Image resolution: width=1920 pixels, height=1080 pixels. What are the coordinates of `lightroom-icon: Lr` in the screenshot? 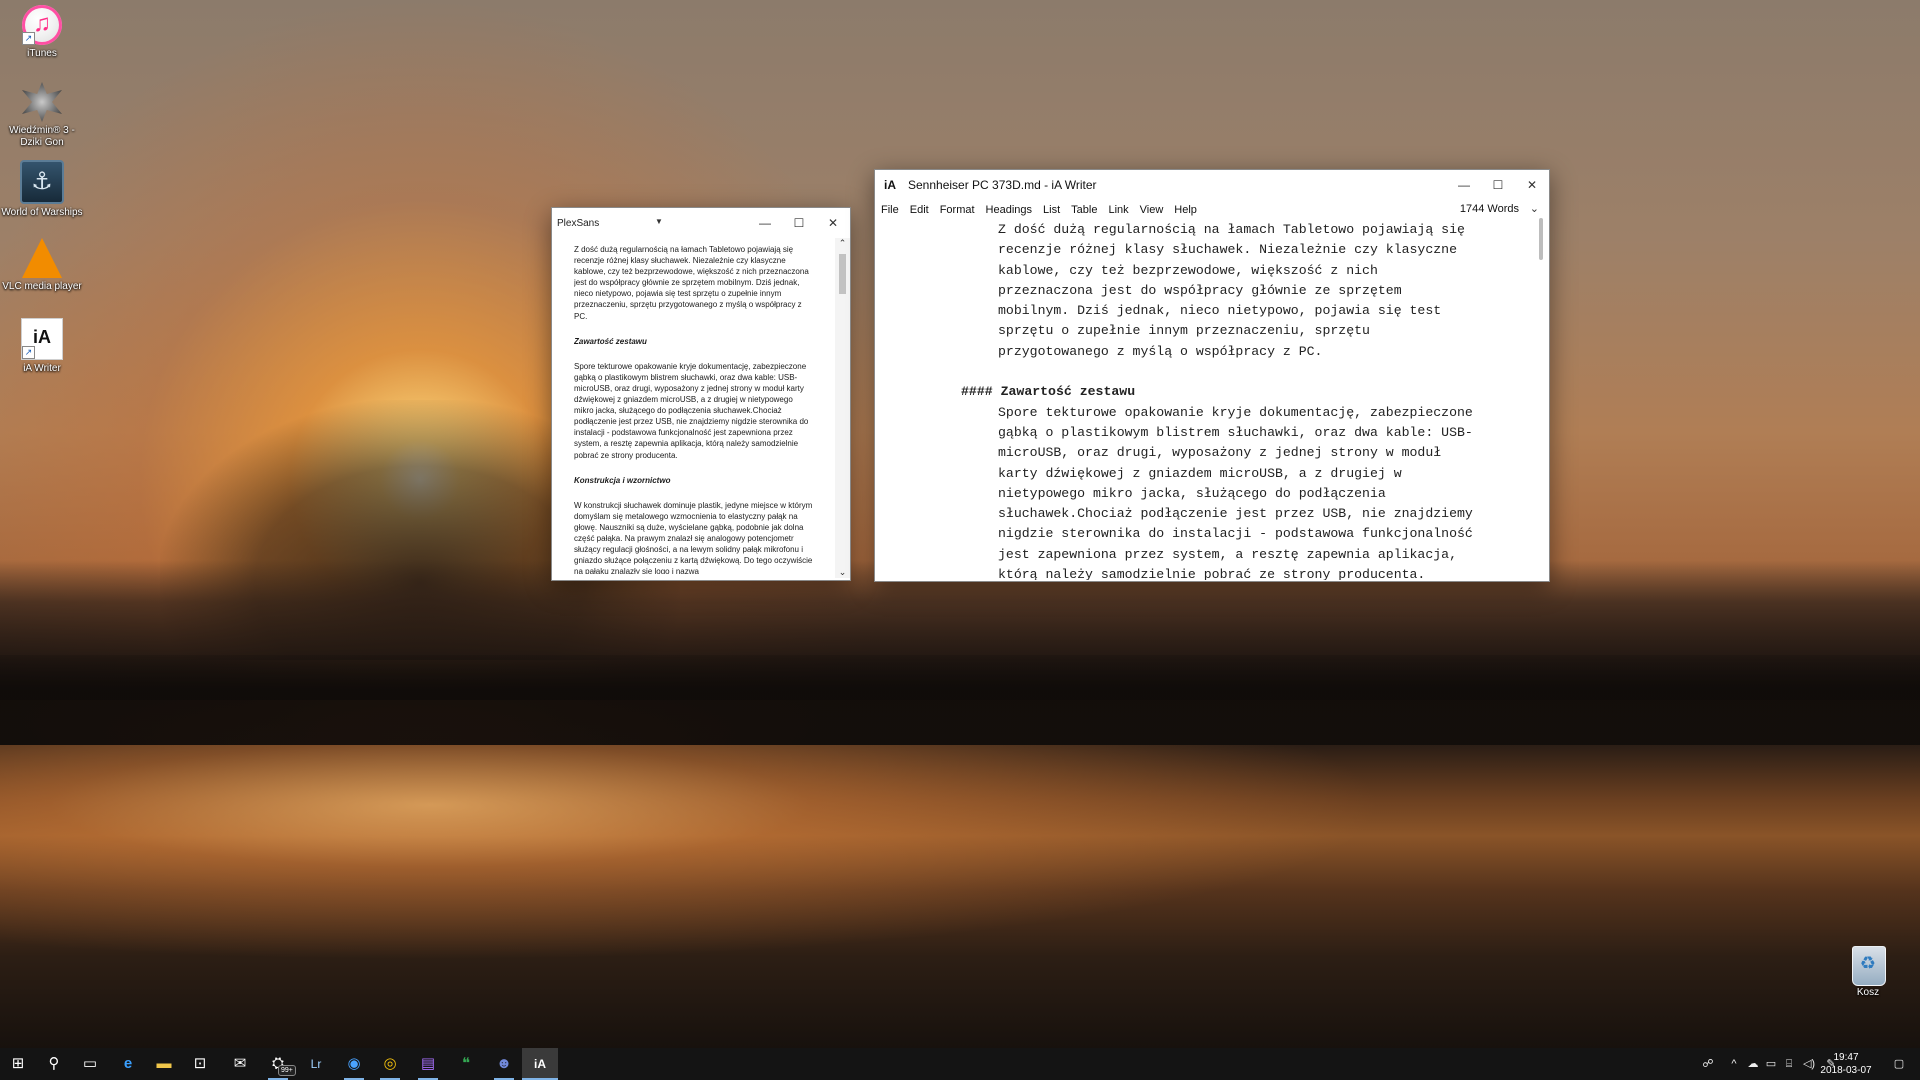 It's located at (316, 1064).